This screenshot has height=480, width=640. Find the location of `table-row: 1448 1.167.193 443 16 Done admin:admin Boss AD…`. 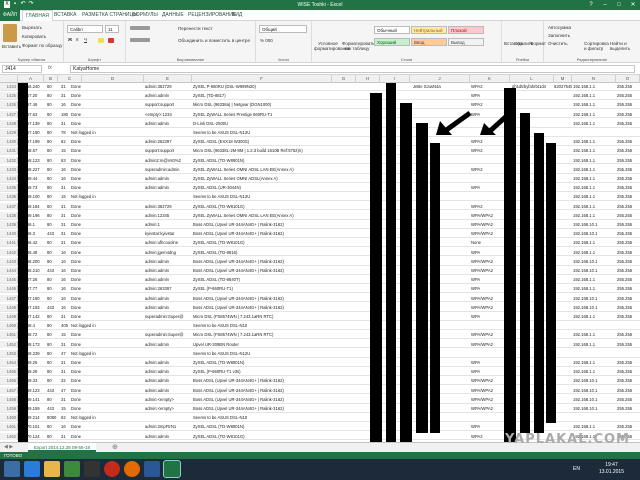

table-row: 1448 1.167.193 443 16 Done admin:admin Boss AD… is located at coordinates (320, 307).